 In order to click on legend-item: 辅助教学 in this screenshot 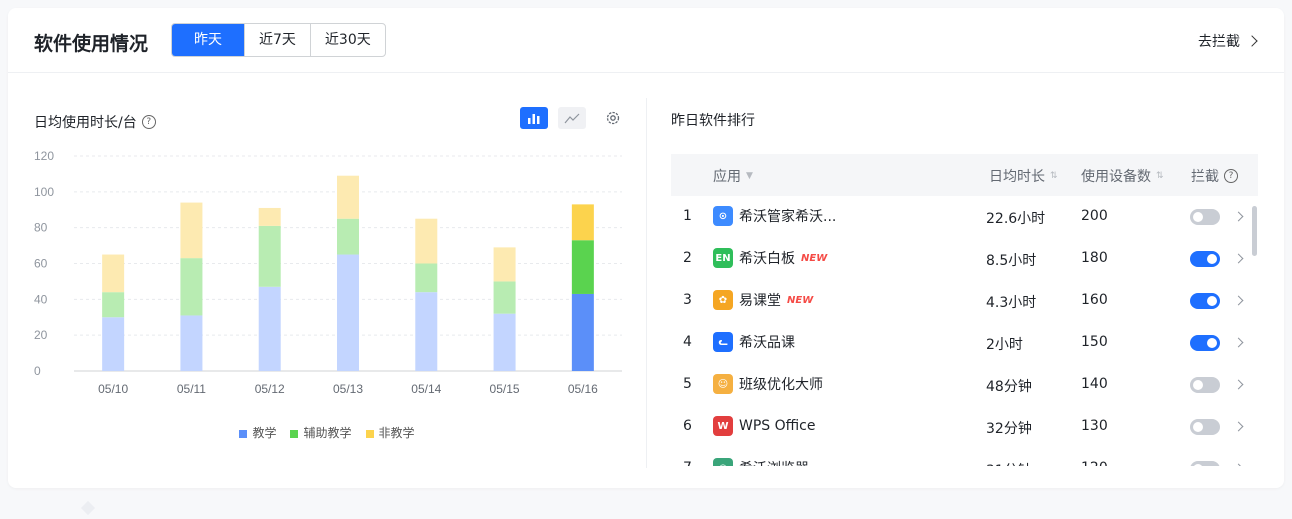, I will do `click(321, 432)`.